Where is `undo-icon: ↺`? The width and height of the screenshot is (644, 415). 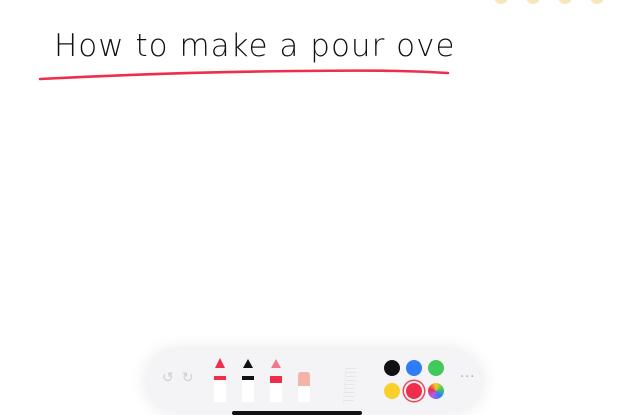 undo-icon: ↺ is located at coordinates (168, 378).